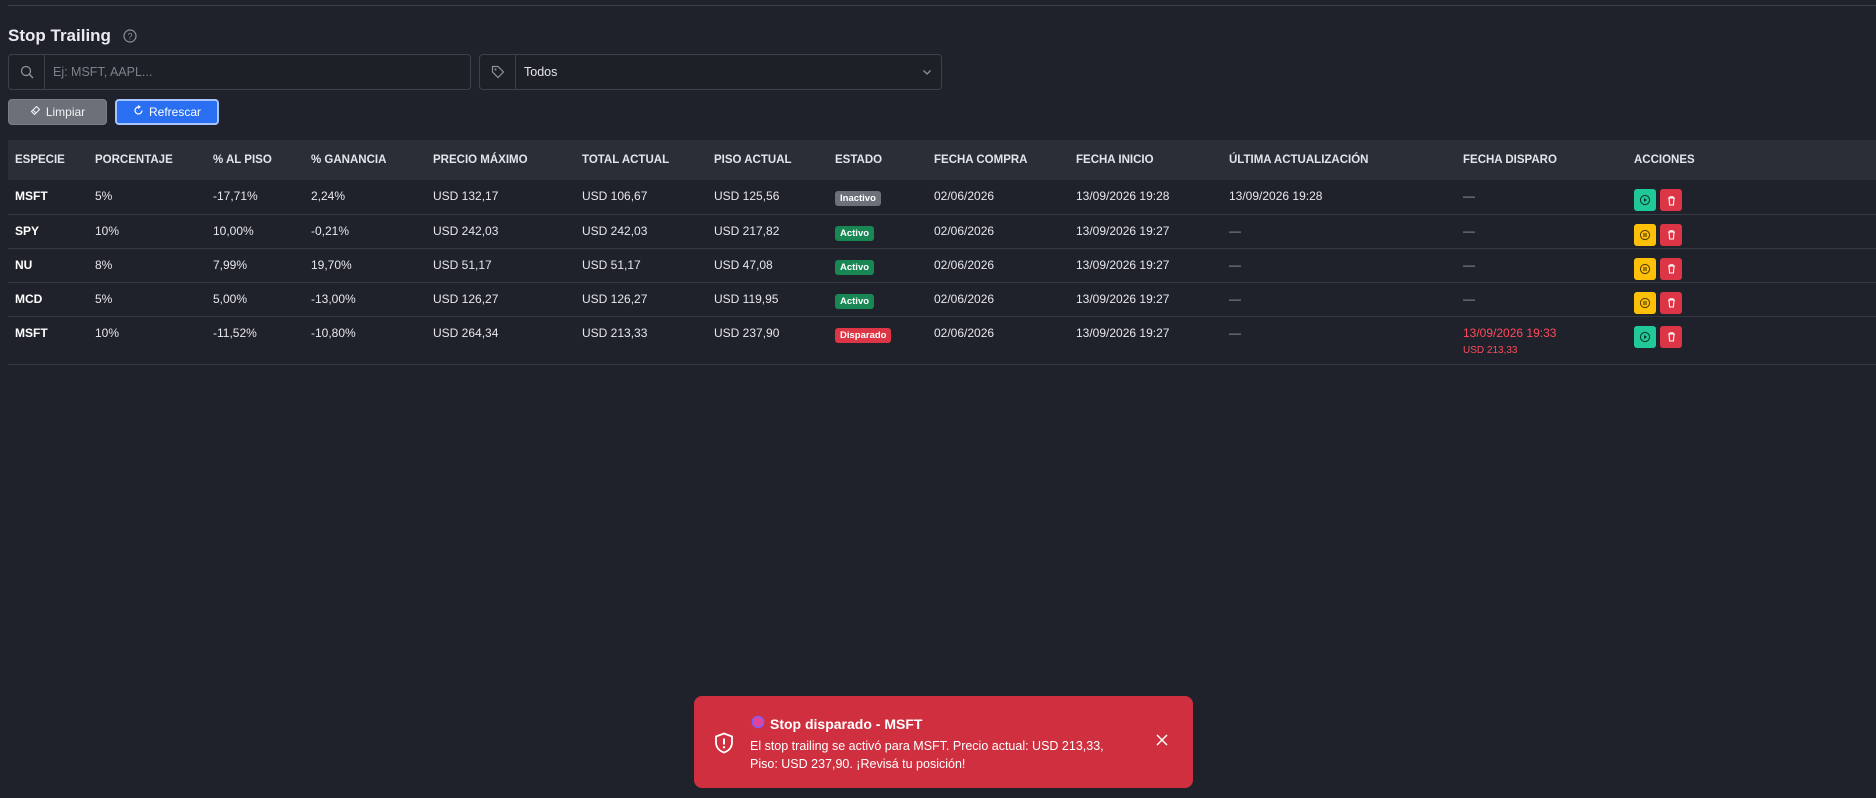 This screenshot has width=1876, height=798. Describe the element at coordinates (255, 231) in the screenshot. I see `cell-al-piso: 10,00%` at that location.